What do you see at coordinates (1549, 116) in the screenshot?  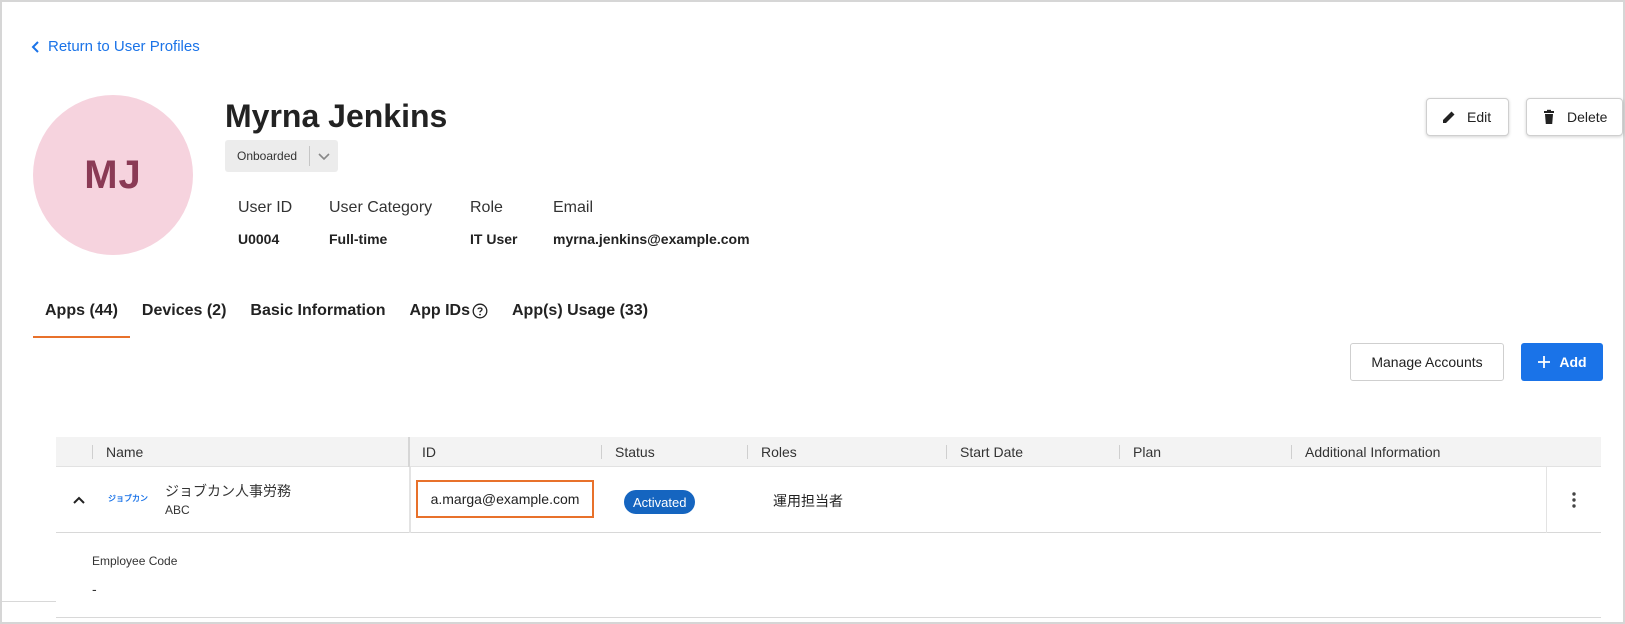 I see `trash-icon` at bounding box center [1549, 116].